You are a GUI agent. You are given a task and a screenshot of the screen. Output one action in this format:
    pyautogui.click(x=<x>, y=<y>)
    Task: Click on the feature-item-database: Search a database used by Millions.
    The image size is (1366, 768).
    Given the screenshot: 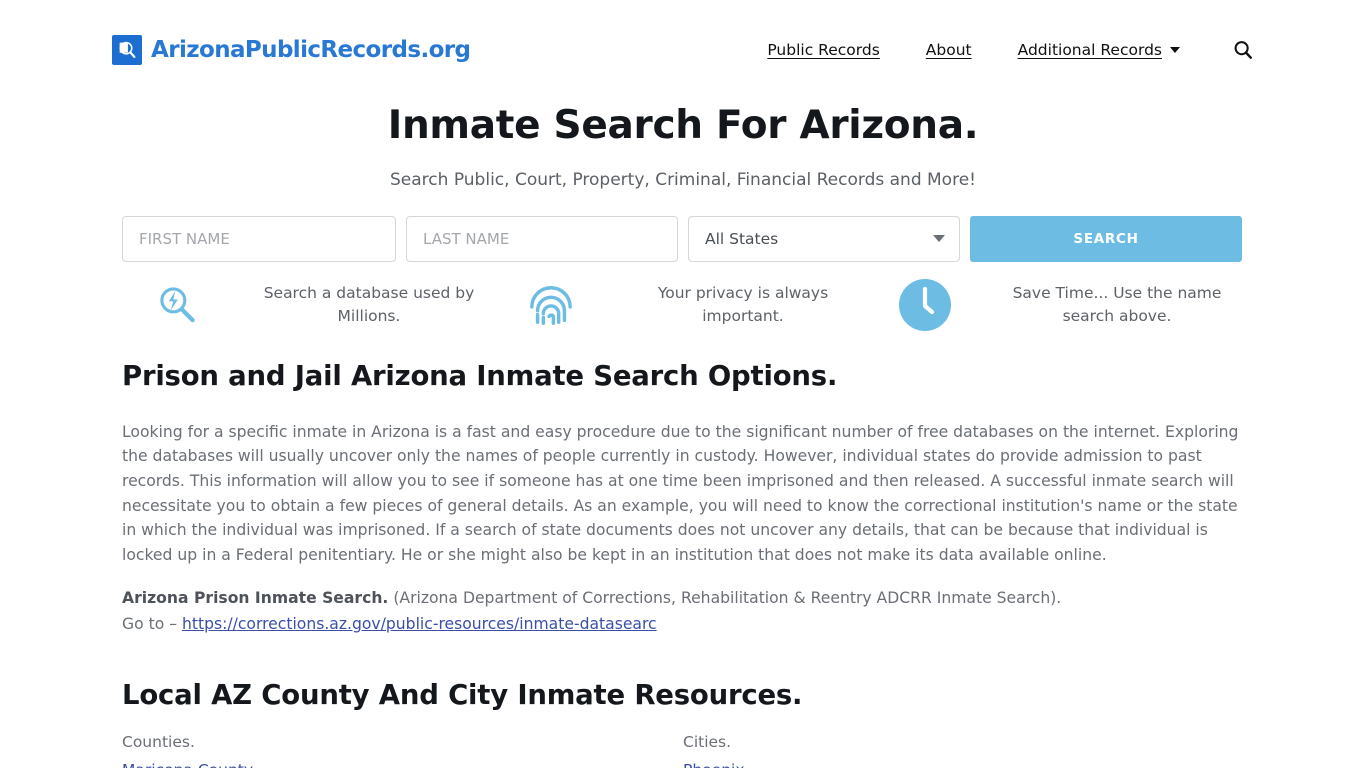 What is the action you would take?
    pyautogui.click(x=309, y=305)
    